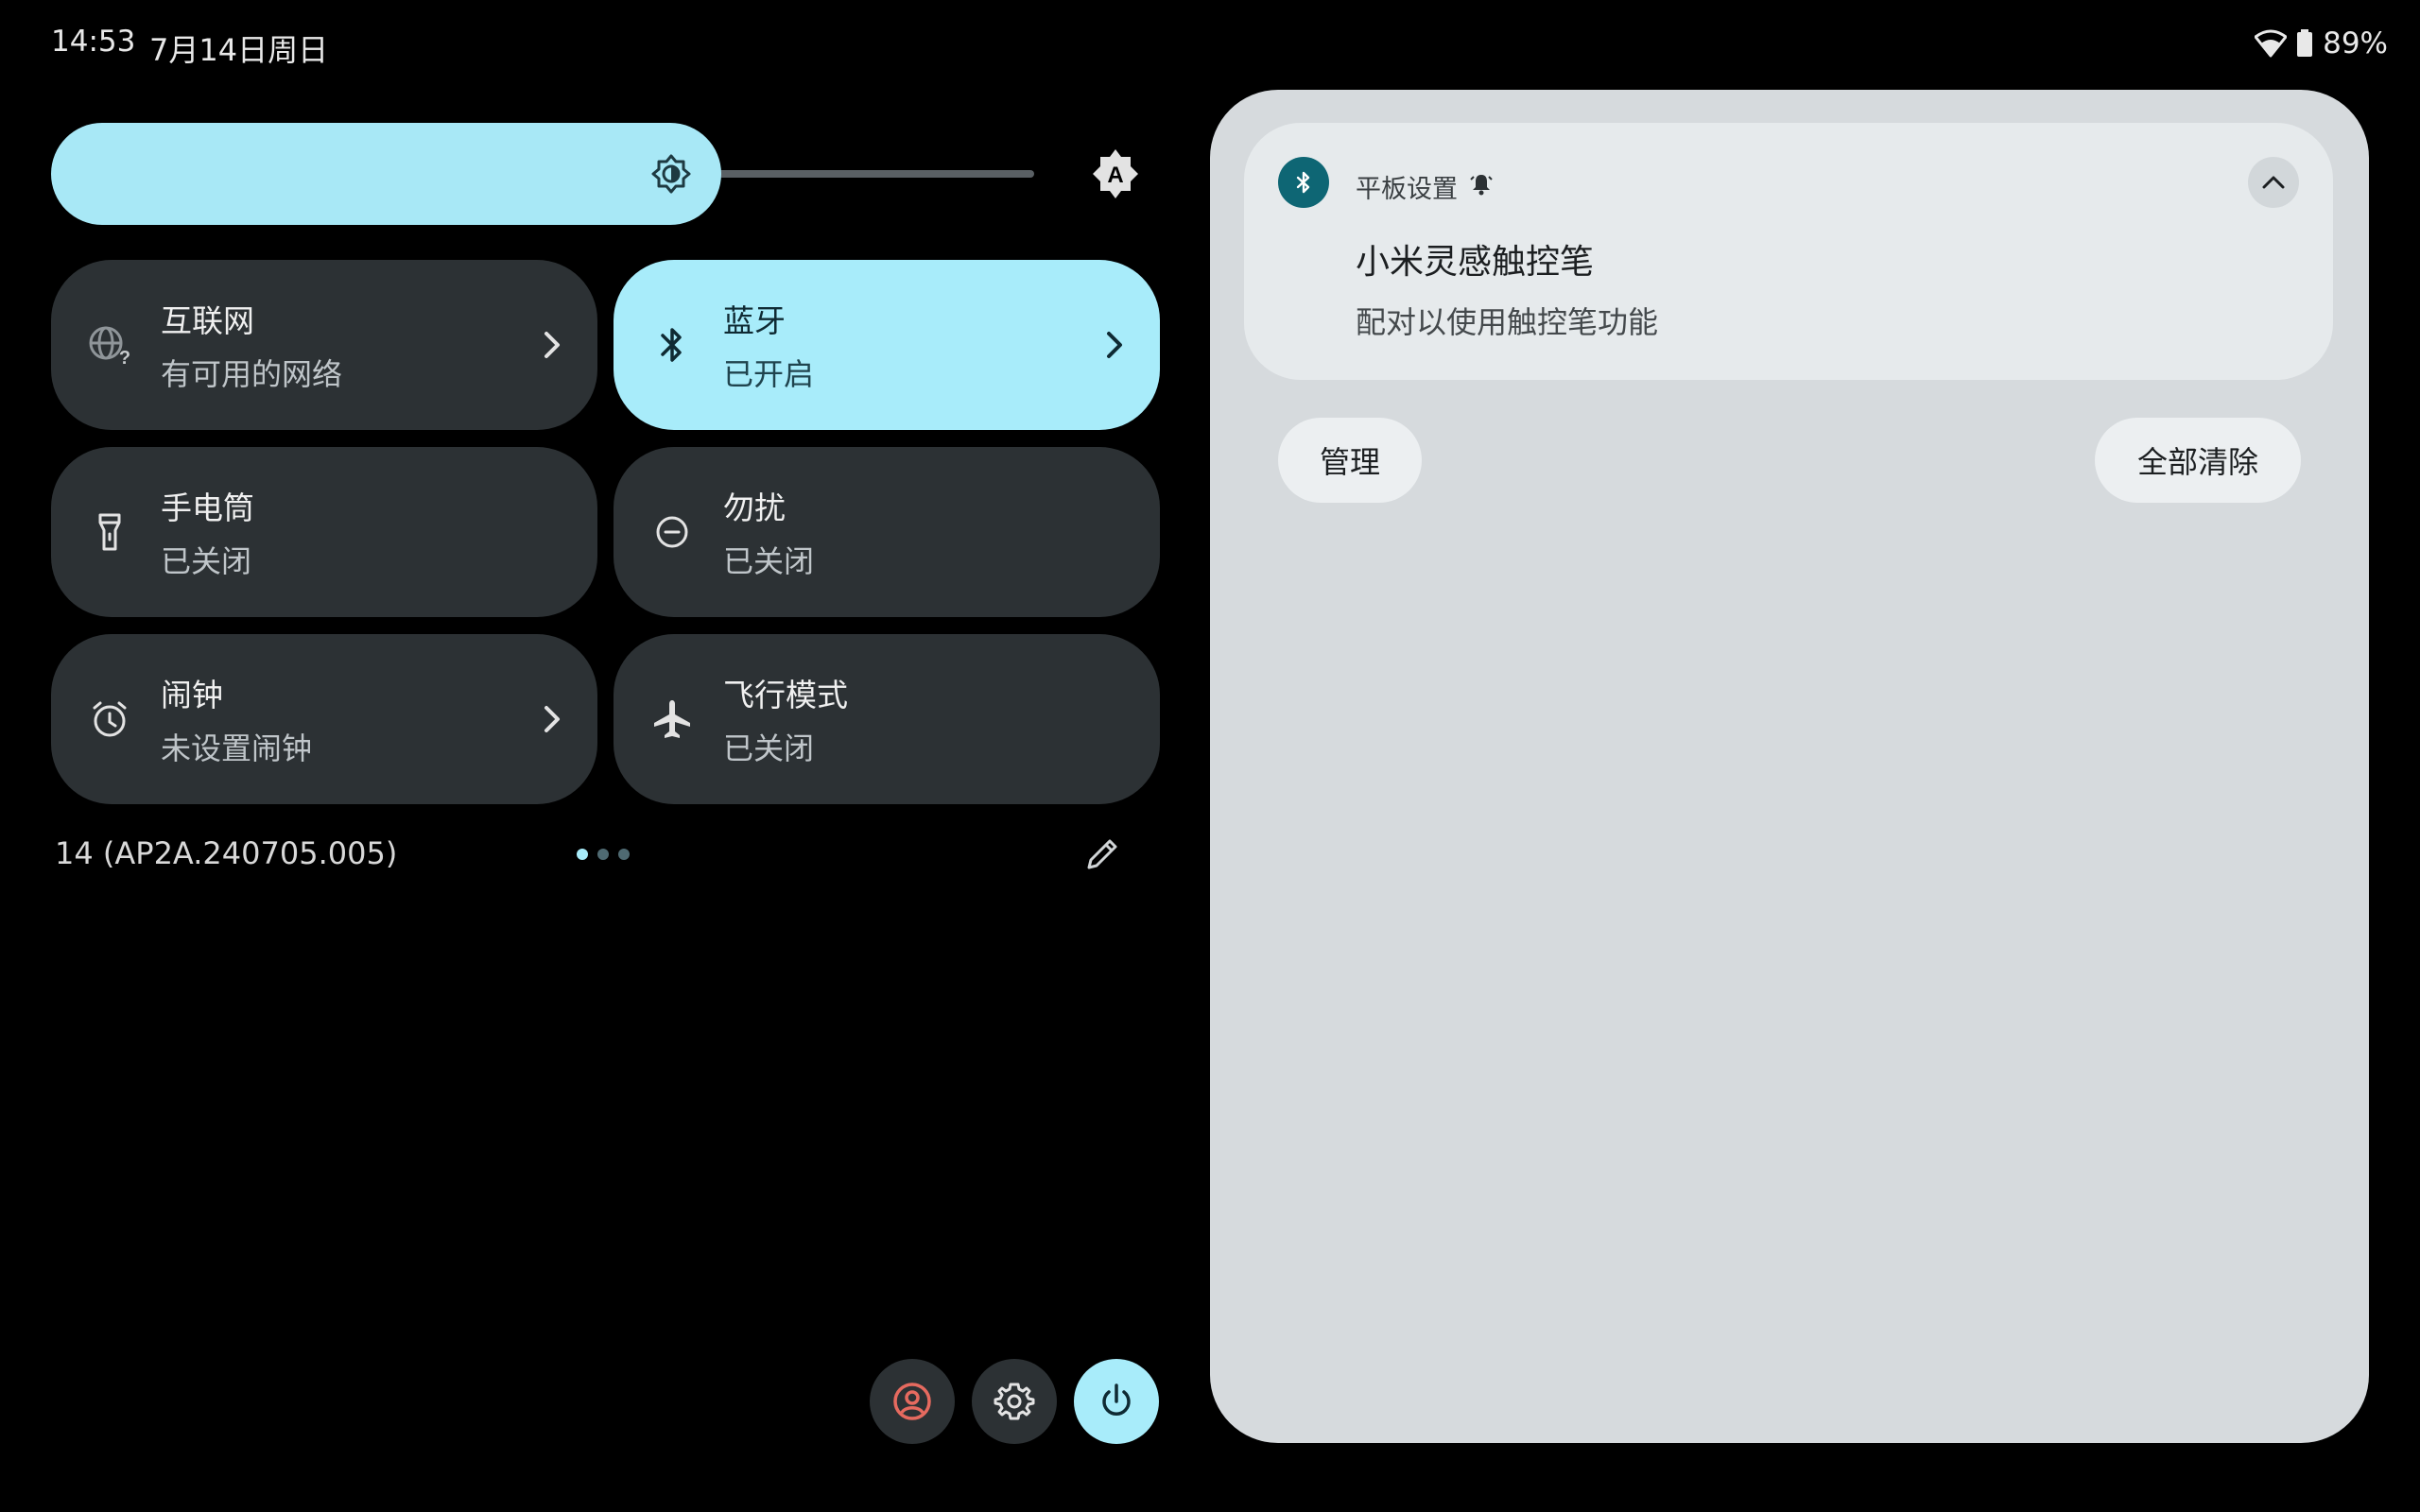  I want to click on tile-title: 飞行模式, so click(785, 695).